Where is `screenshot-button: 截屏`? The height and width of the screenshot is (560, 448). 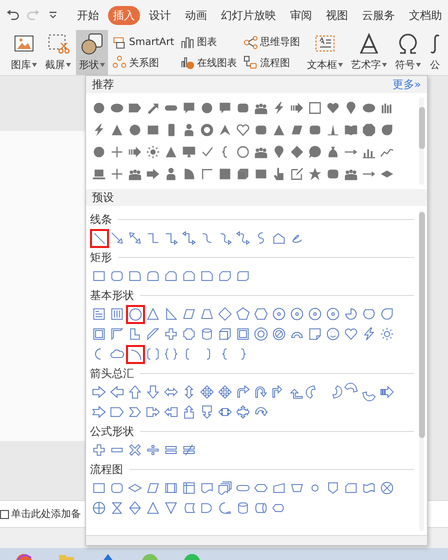 screenshot-button: 截屏 is located at coordinates (58, 52).